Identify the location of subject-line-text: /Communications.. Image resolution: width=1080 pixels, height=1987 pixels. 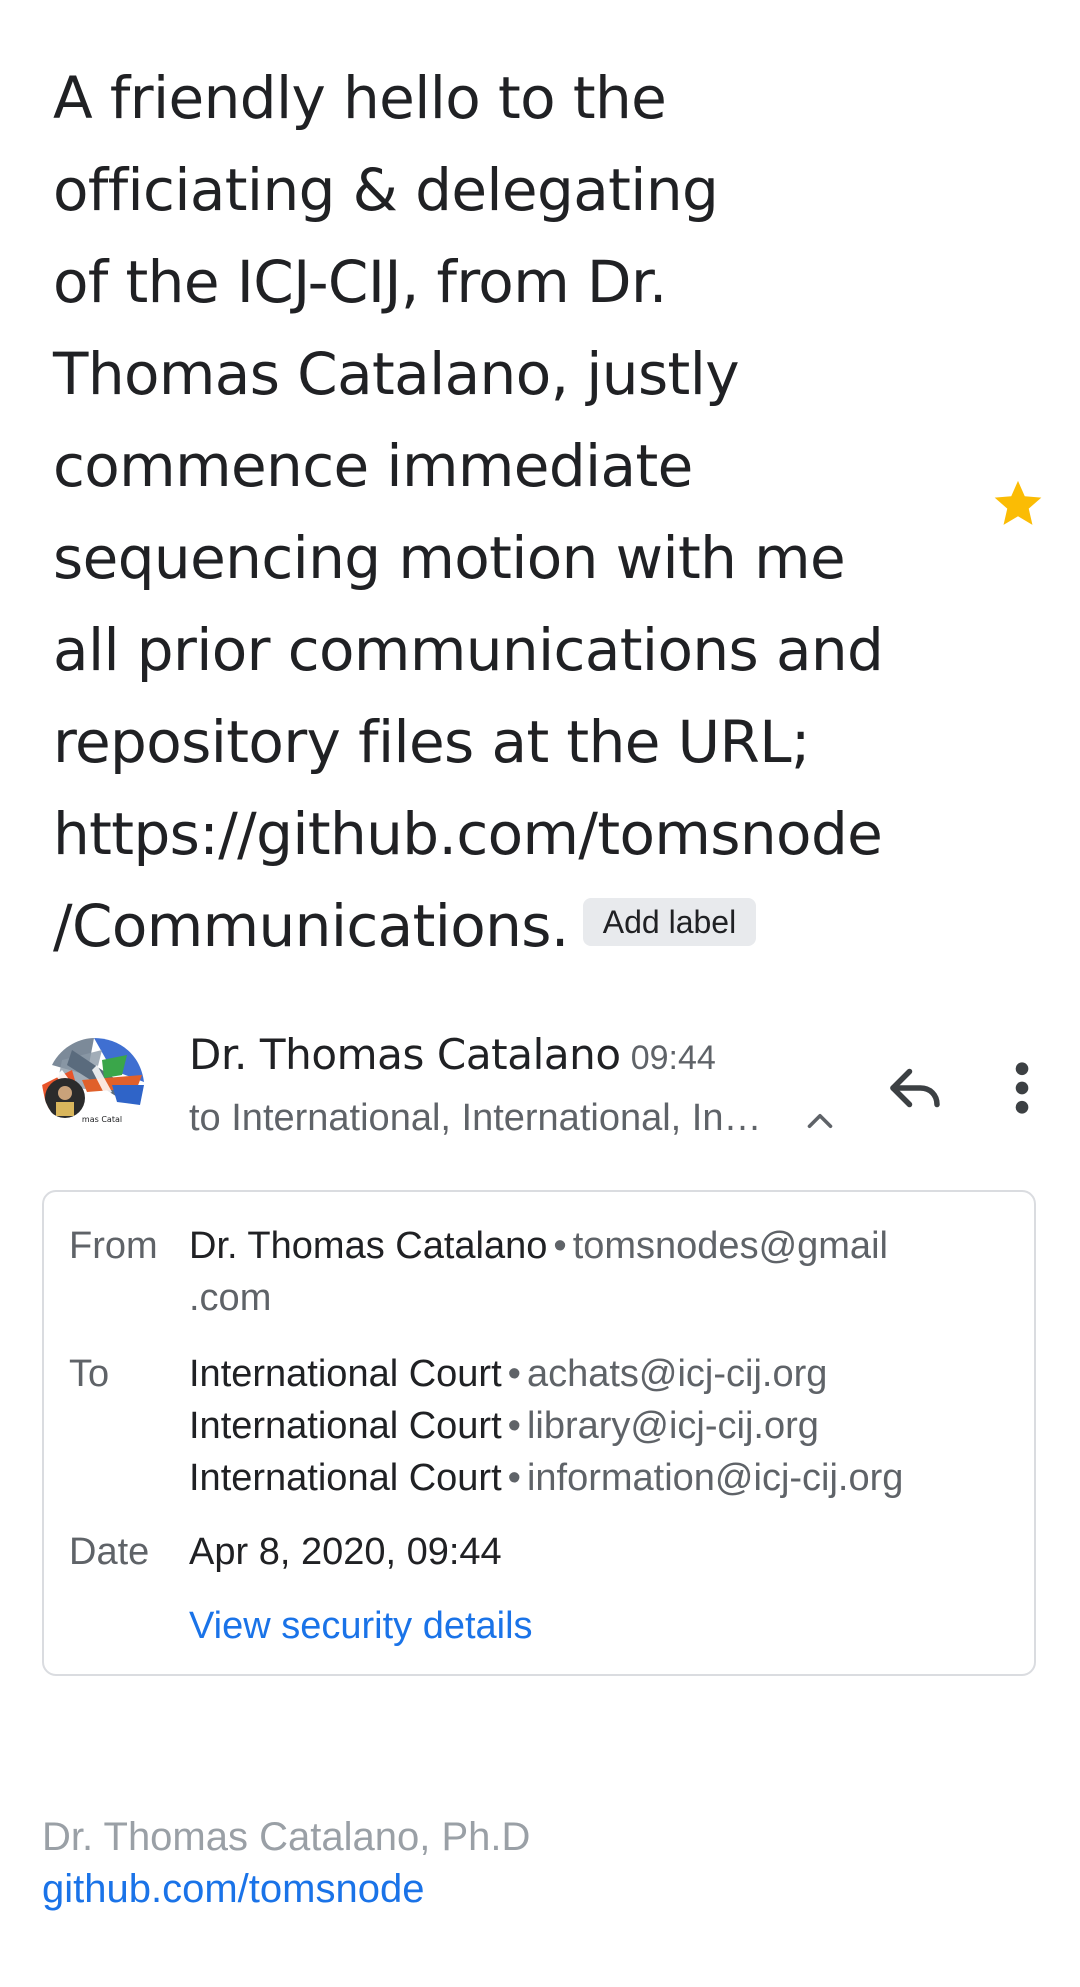
(311, 926).